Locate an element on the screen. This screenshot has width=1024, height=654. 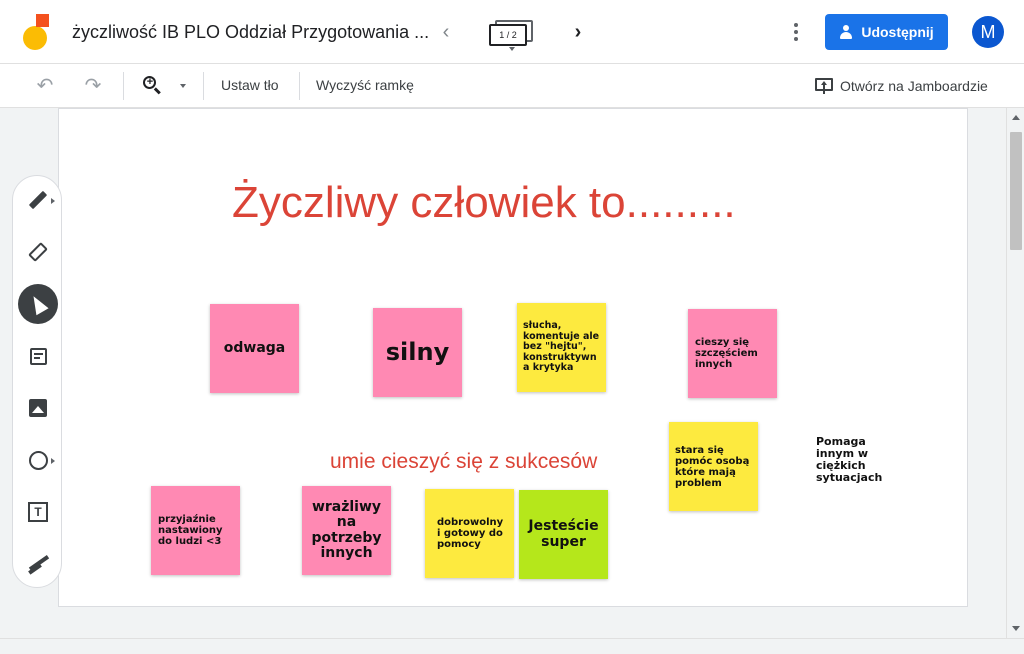
pen-icon is located at coordinates (38, 200).